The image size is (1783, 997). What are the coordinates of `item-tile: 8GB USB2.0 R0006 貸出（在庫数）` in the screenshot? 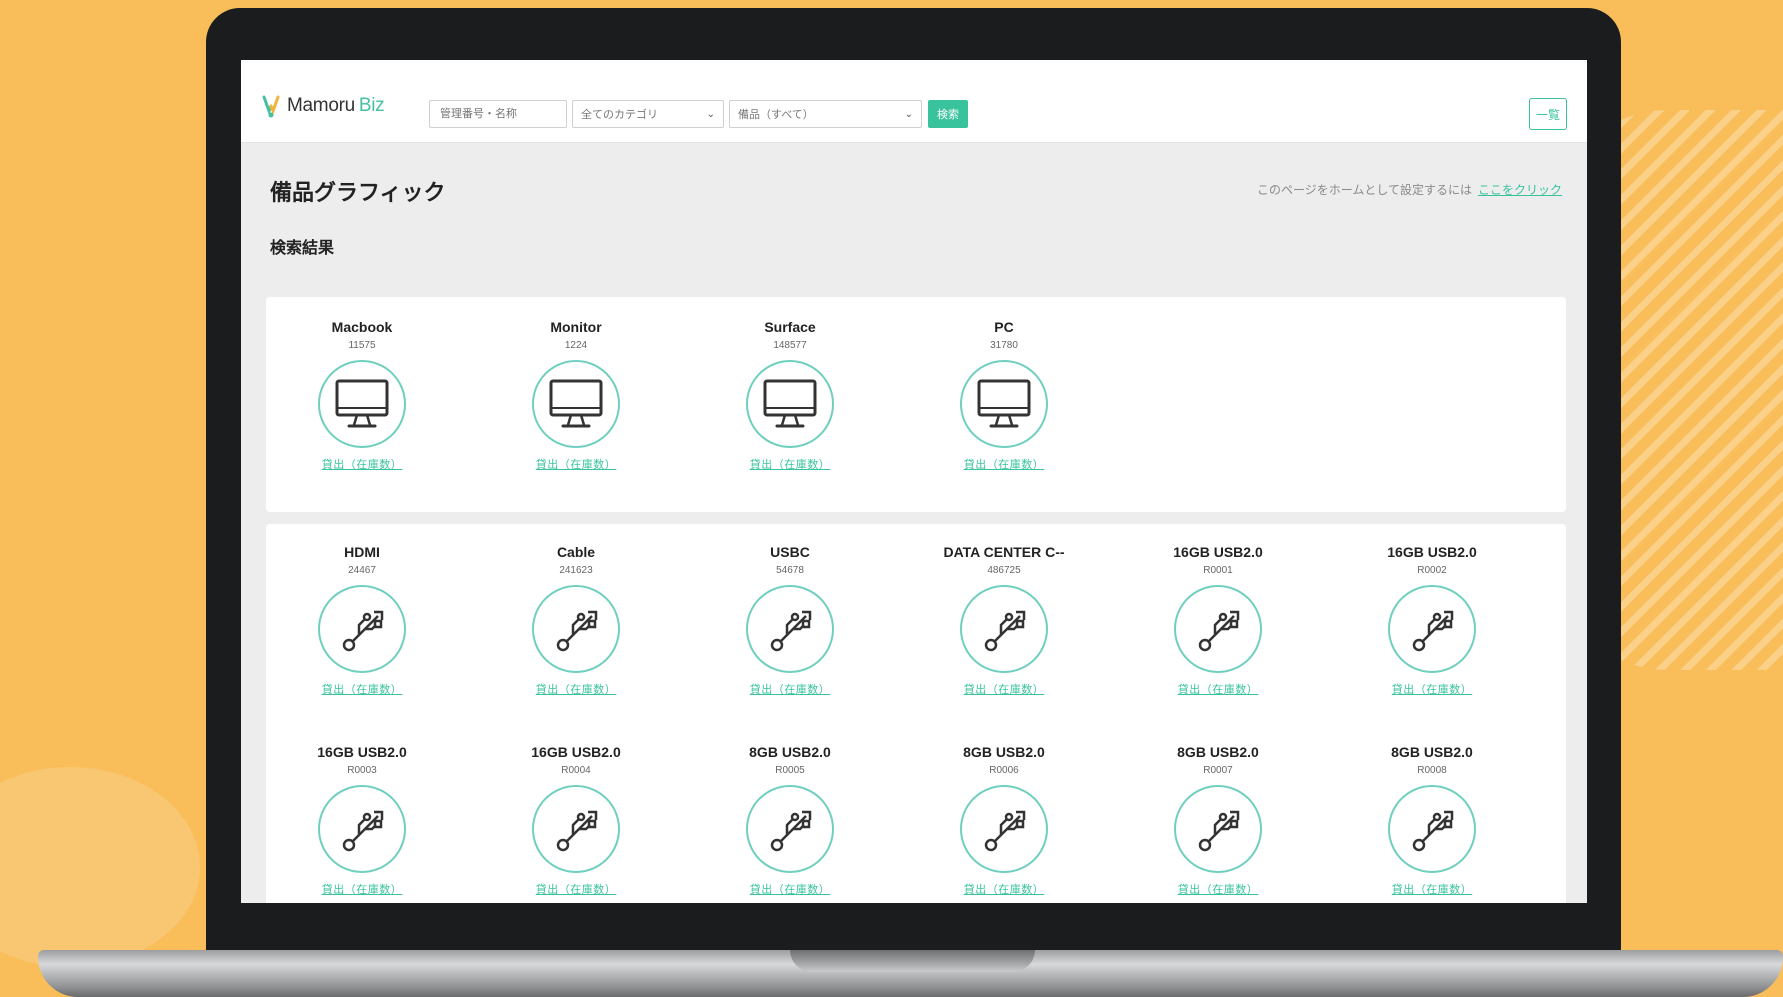 It's located at (1004, 820).